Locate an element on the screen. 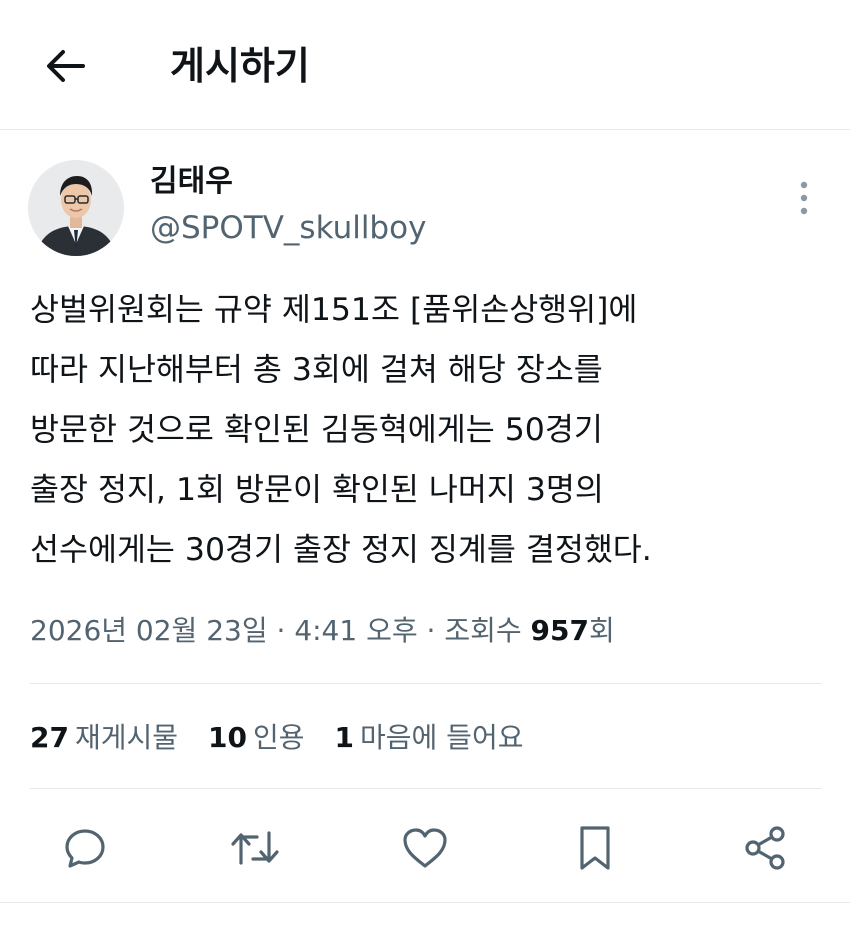  reply-button is located at coordinates (85, 848).